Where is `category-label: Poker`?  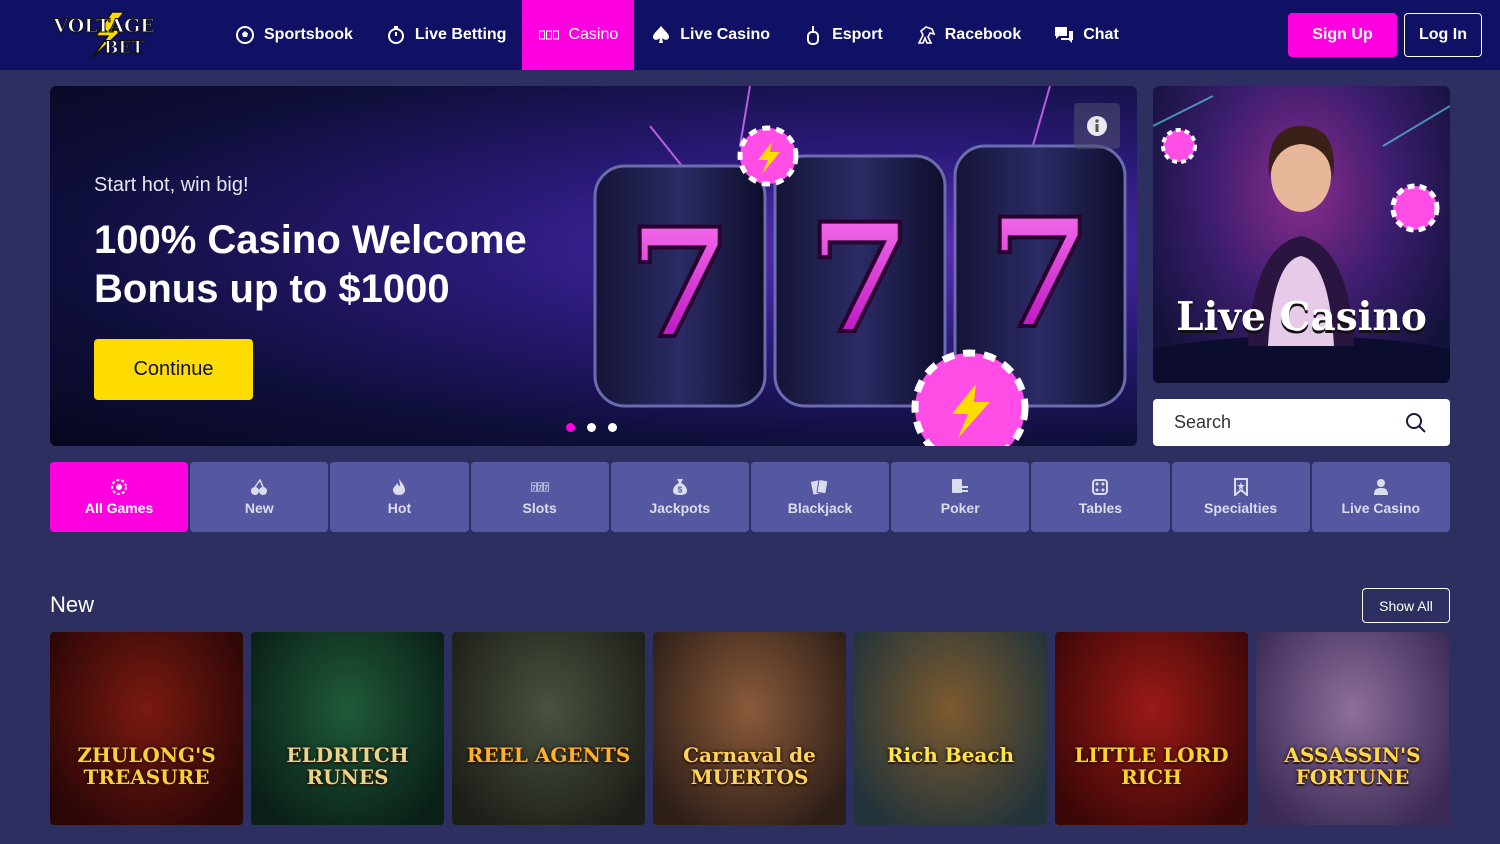
category-label: Poker is located at coordinates (960, 508).